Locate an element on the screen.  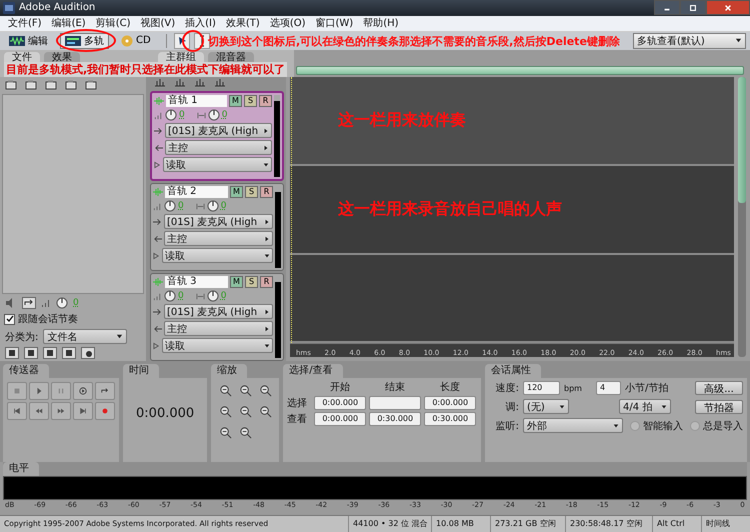
menu-item: 编辑(E) is located at coordinates (70, 23).